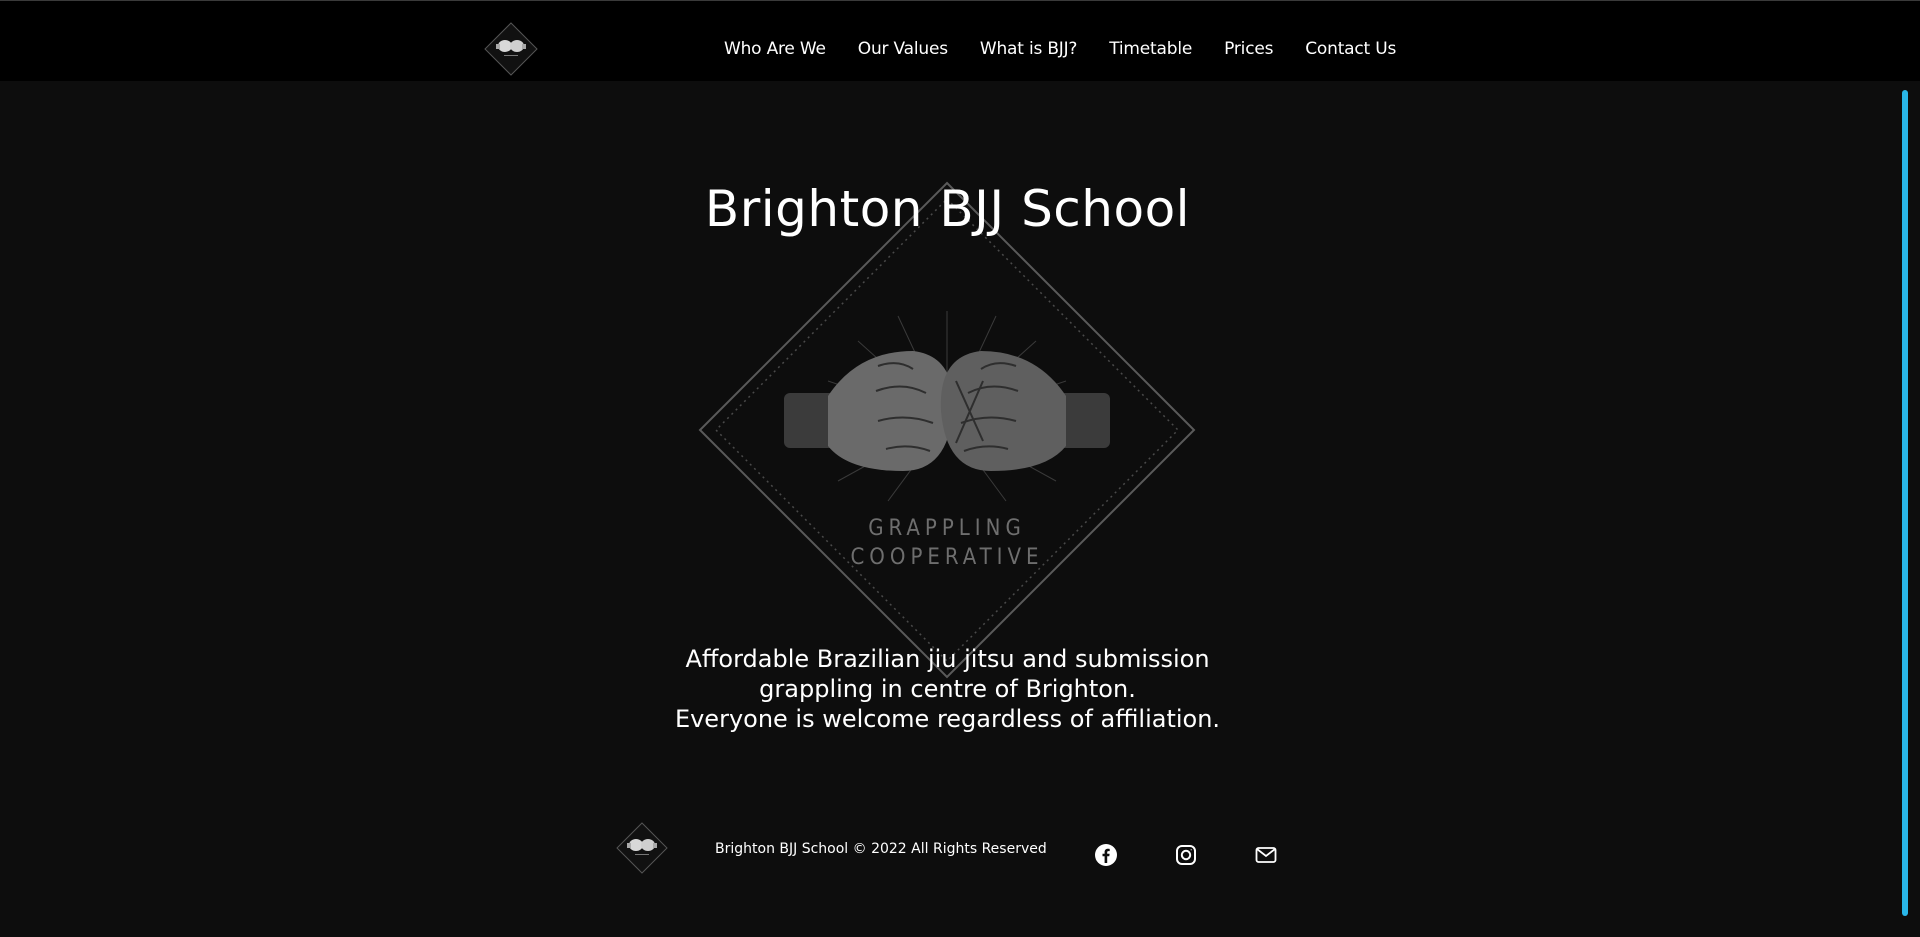  I want to click on nav-link-our-values: Our Values, so click(903, 49).